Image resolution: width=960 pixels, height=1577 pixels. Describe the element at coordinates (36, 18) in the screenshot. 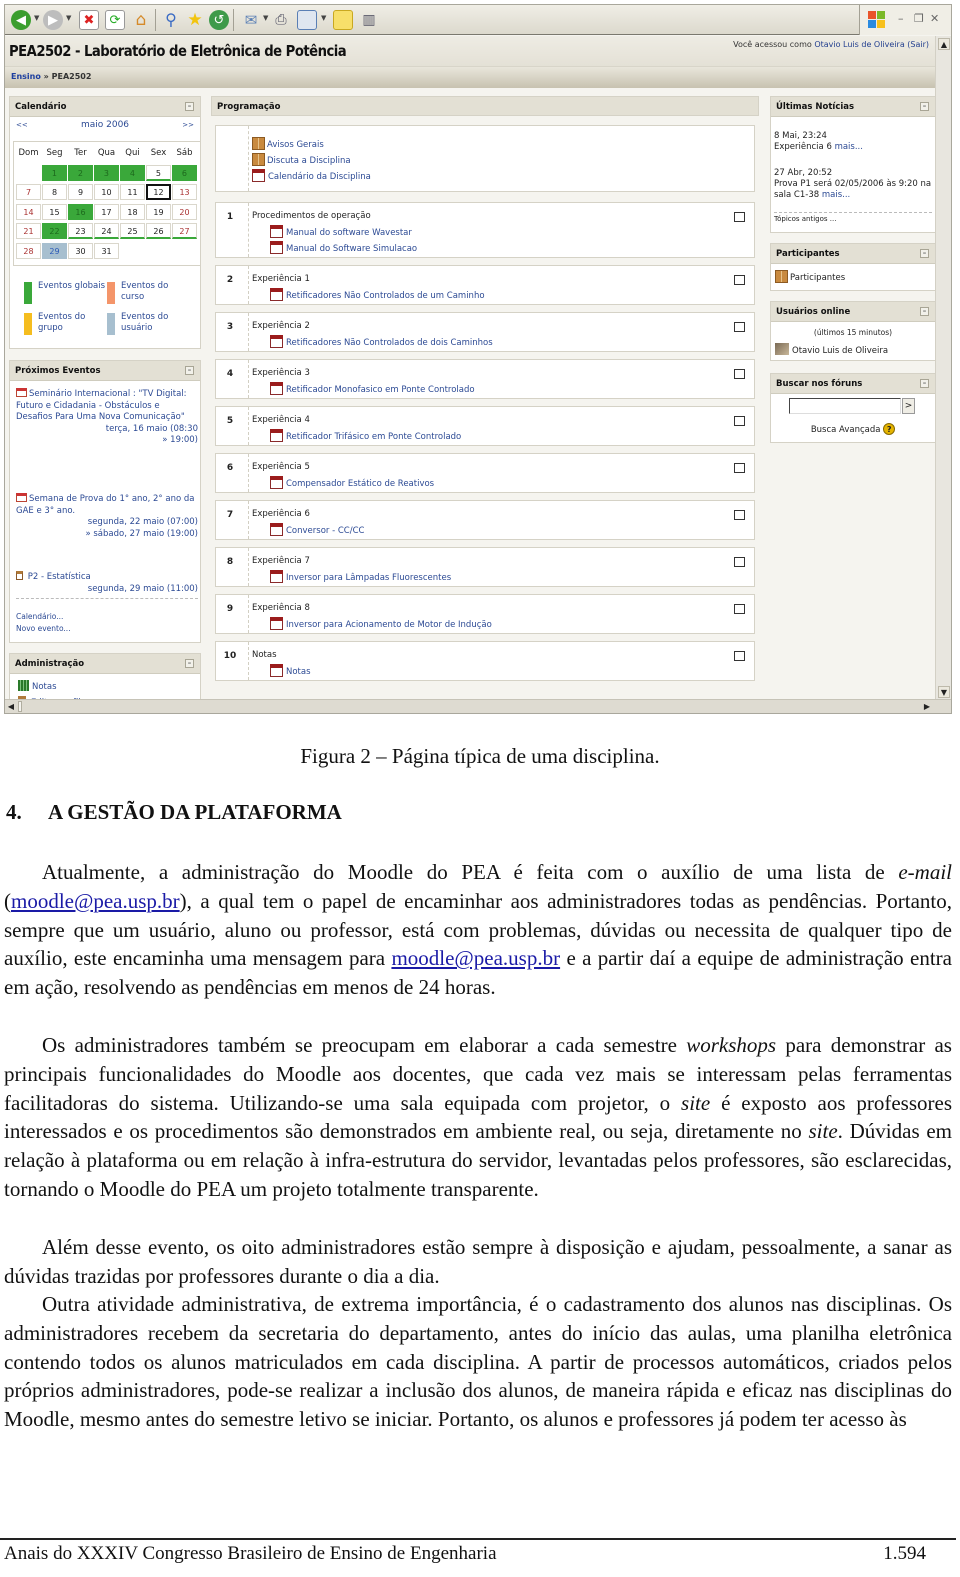

I see `back-dropdown-icon: ▼` at that location.